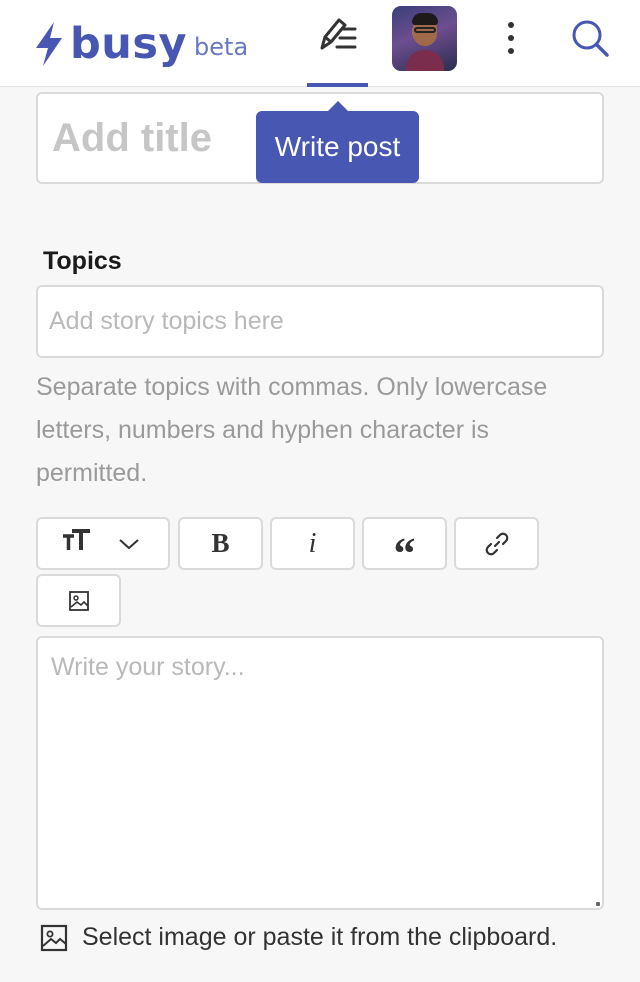 The width and height of the screenshot is (640, 982). I want to click on heading-size-button, so click(103, 543).